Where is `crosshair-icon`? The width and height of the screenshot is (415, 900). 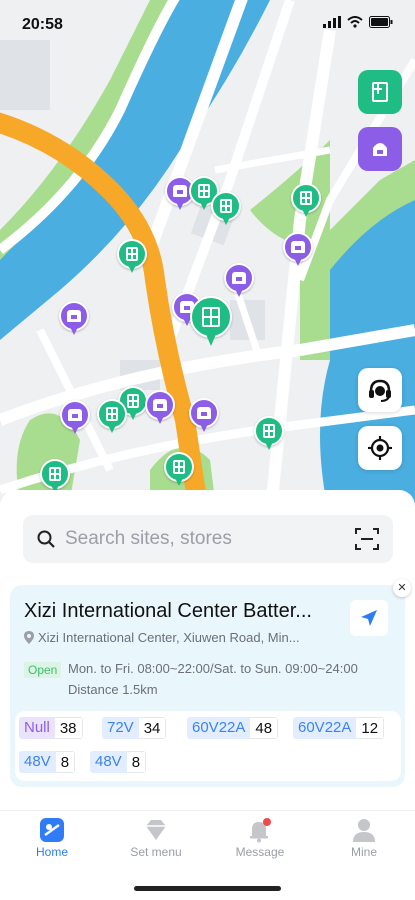 crosshair-icon is located at coordinates (380, 448).